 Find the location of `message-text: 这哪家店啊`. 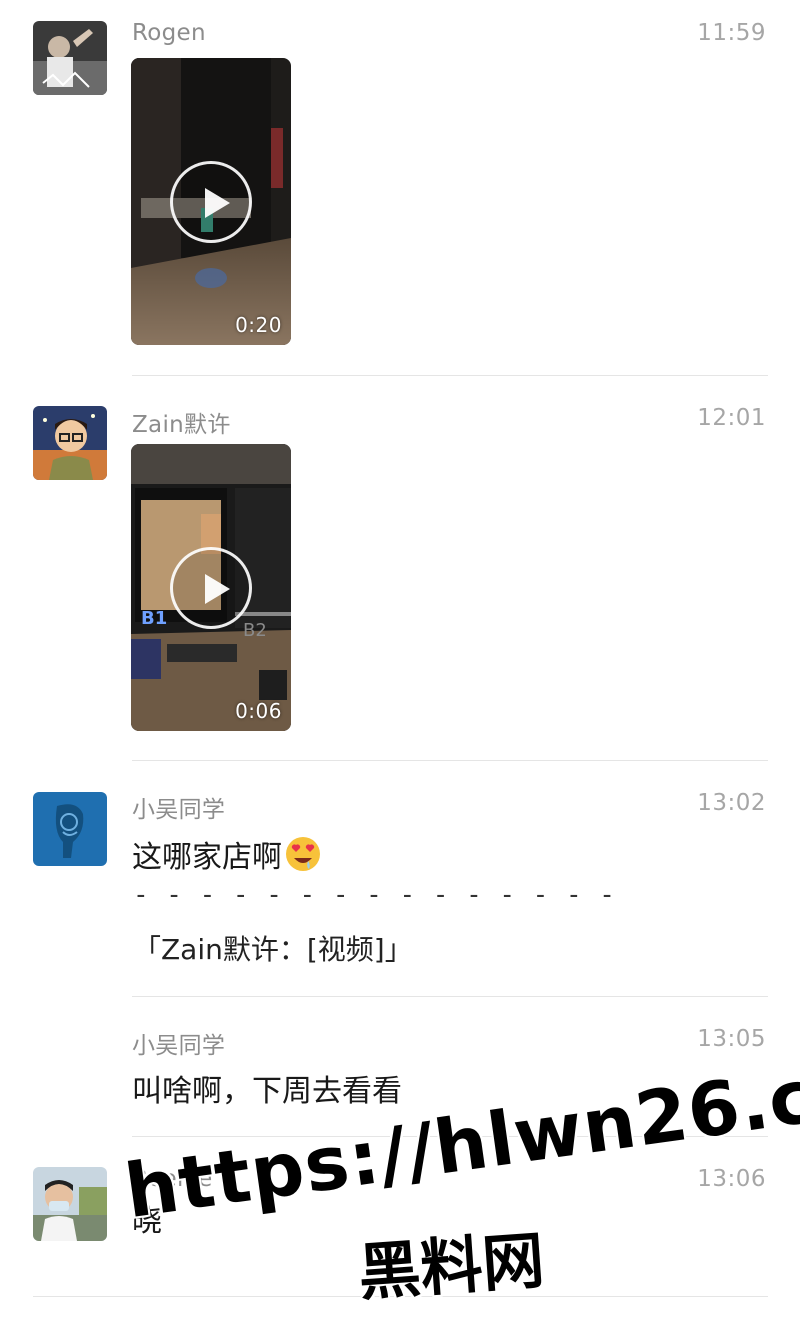

message-text: 这哪家店啊 is located at coordinates (227, 854).